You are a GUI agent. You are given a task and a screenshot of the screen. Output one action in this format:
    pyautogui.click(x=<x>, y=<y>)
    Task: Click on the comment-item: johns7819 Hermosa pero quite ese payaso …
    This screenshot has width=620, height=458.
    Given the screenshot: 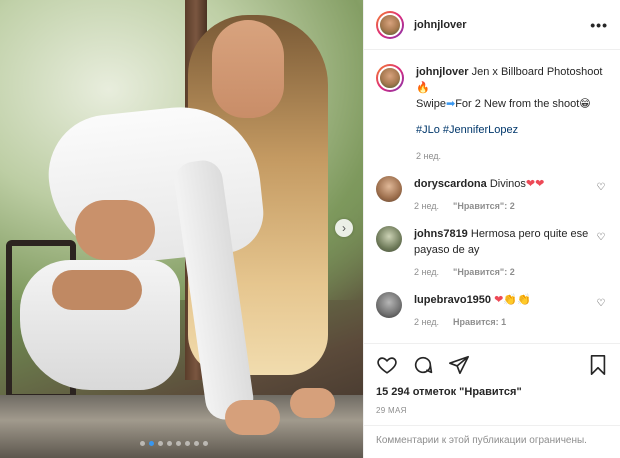 What is the action you would take?
    pyautogui.click(x=492, y=253)
    